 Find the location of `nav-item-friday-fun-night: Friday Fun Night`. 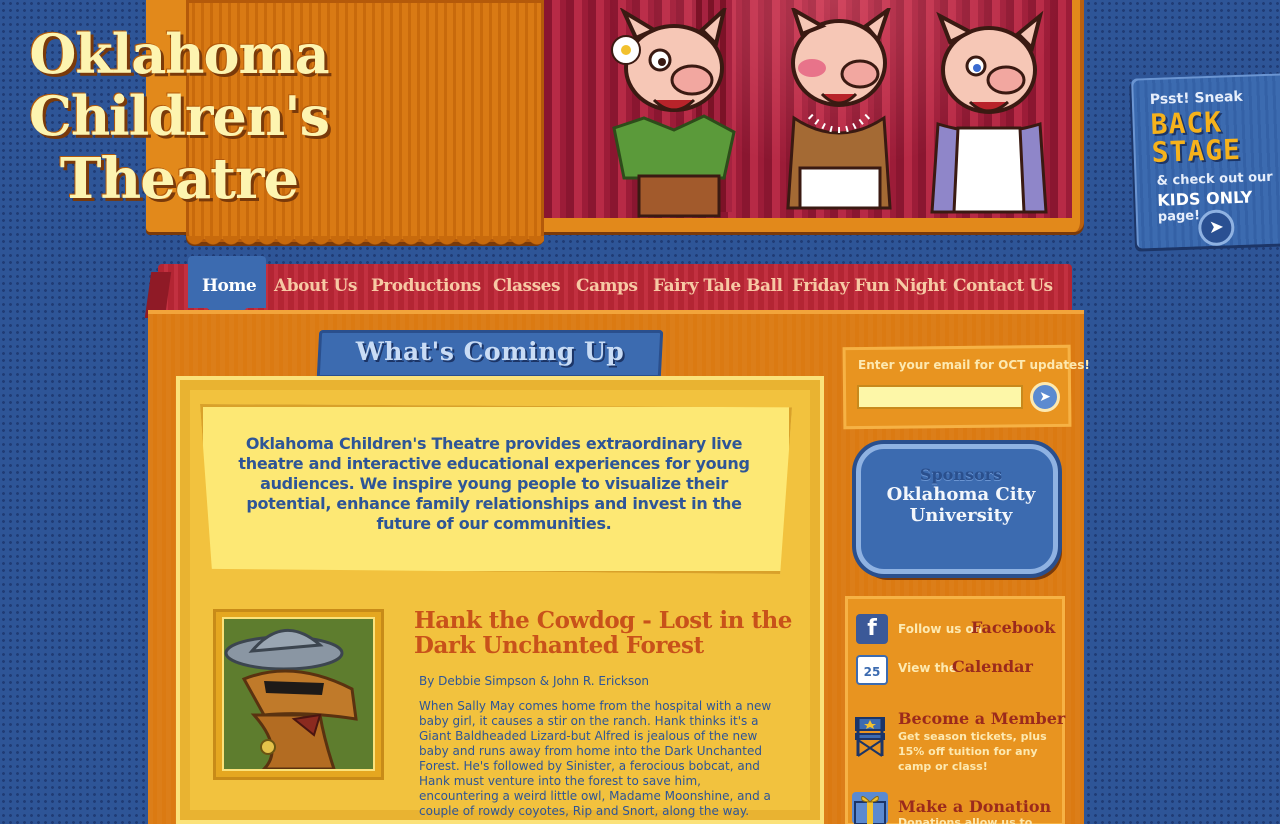

nav-item-friday-fun-night: Friday Fun Night is located at coordinates (869, 286).